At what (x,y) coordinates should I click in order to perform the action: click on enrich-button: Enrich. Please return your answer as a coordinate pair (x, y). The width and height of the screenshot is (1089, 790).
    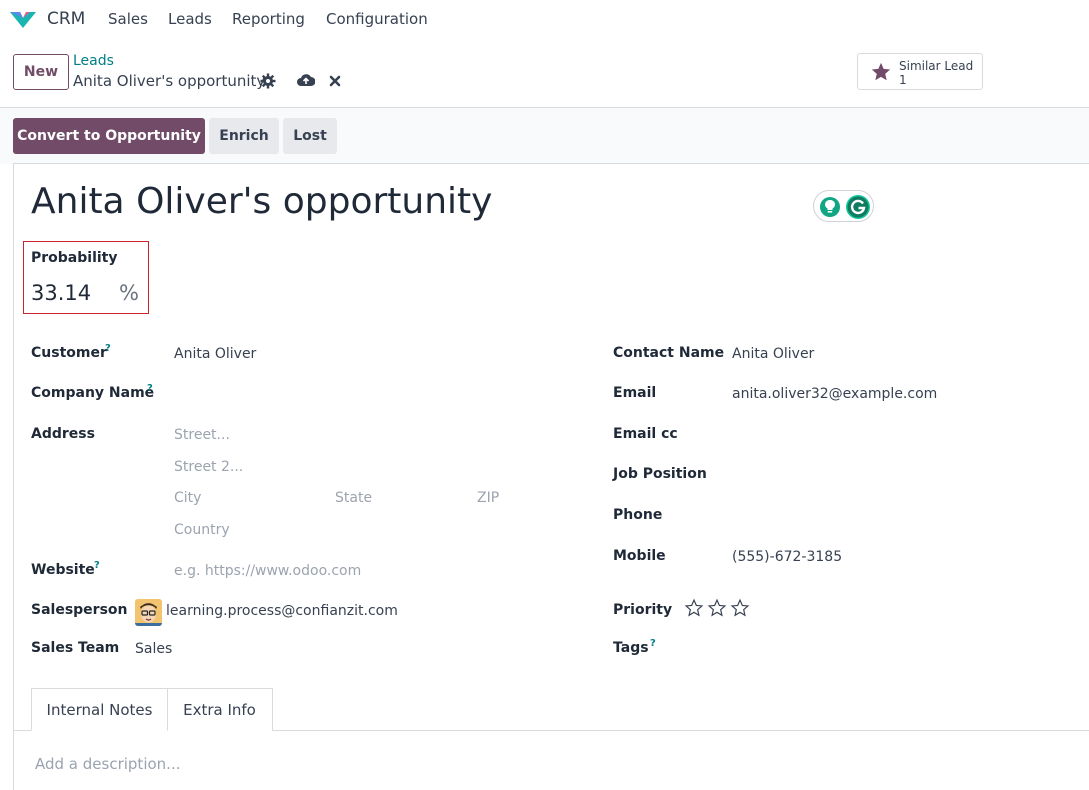
    Looking at the image, I should click on (244, 136).